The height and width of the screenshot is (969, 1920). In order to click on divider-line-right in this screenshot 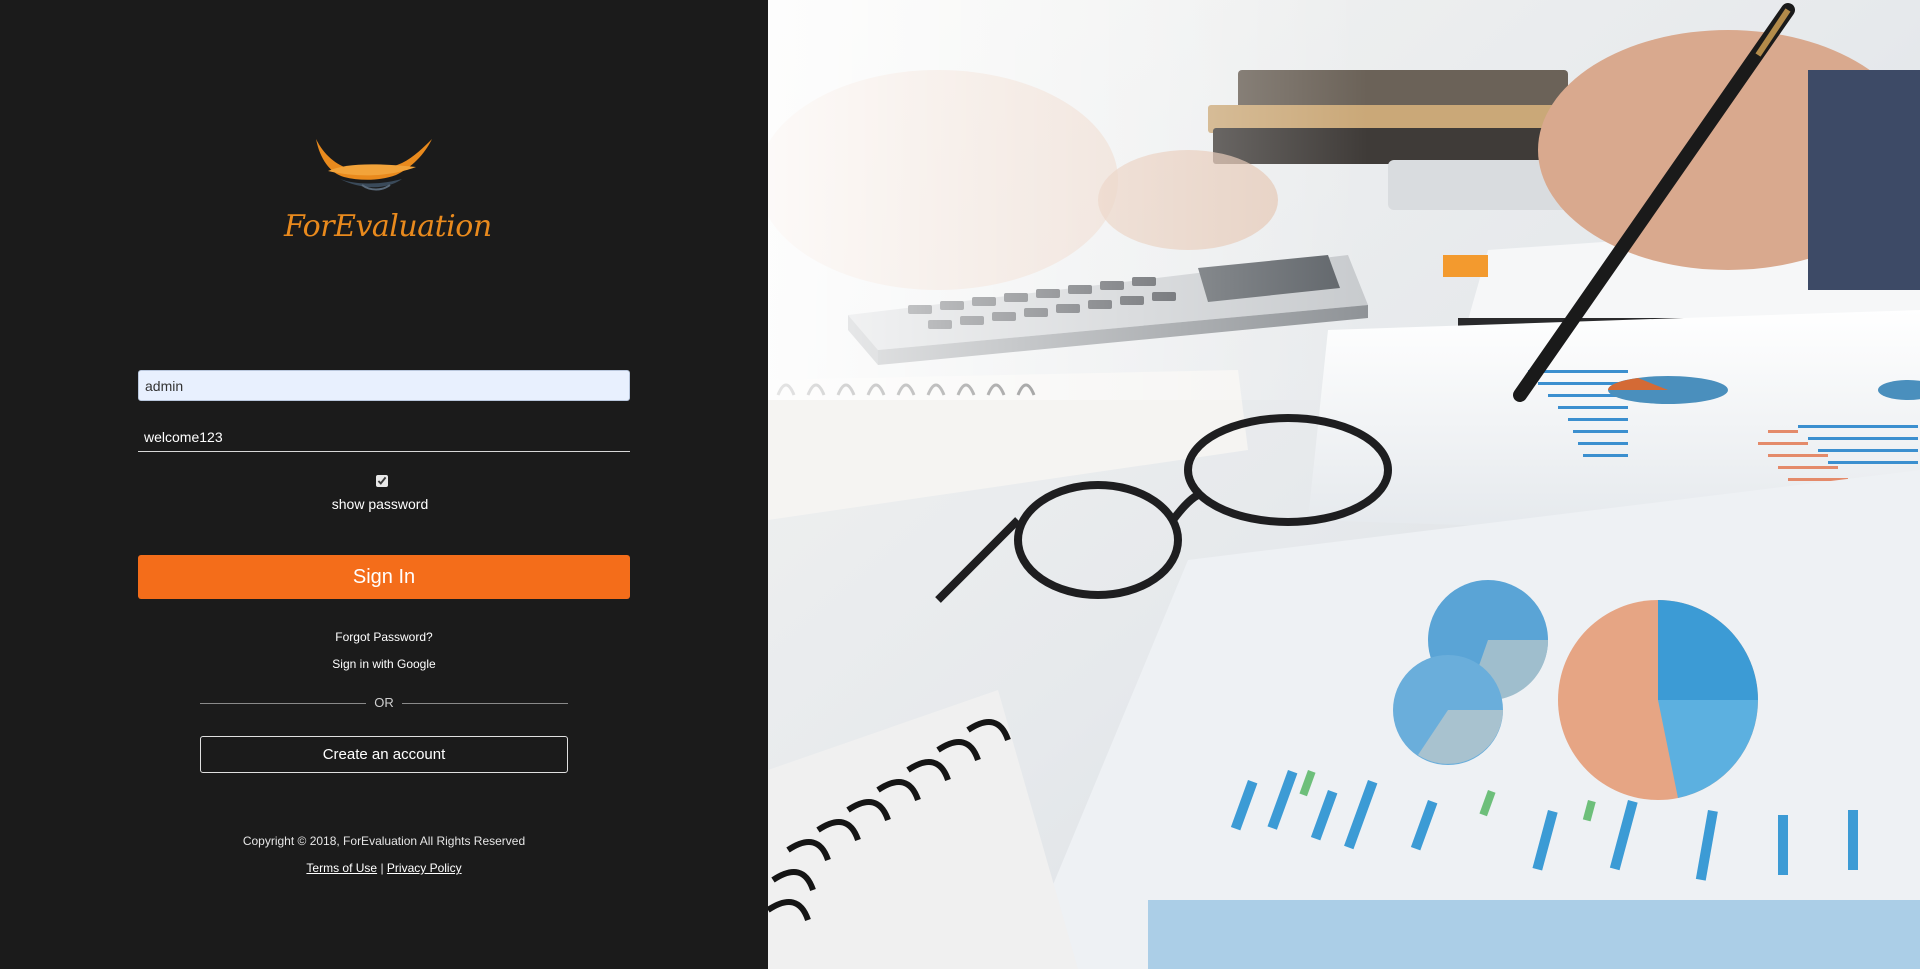, I will do `click(485, 703)`.